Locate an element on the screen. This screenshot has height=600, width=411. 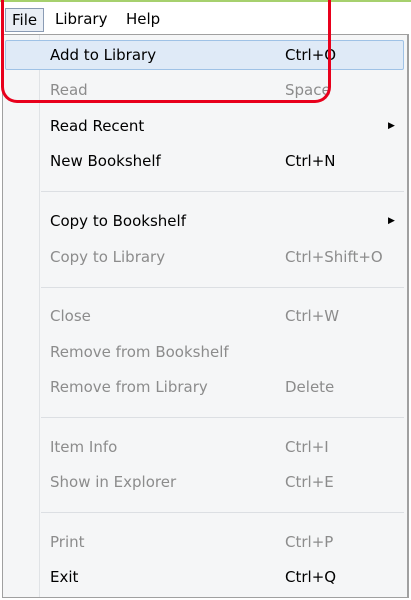
menu-item-label: Copy to Bookshelf is located at coordinates (118, 221).